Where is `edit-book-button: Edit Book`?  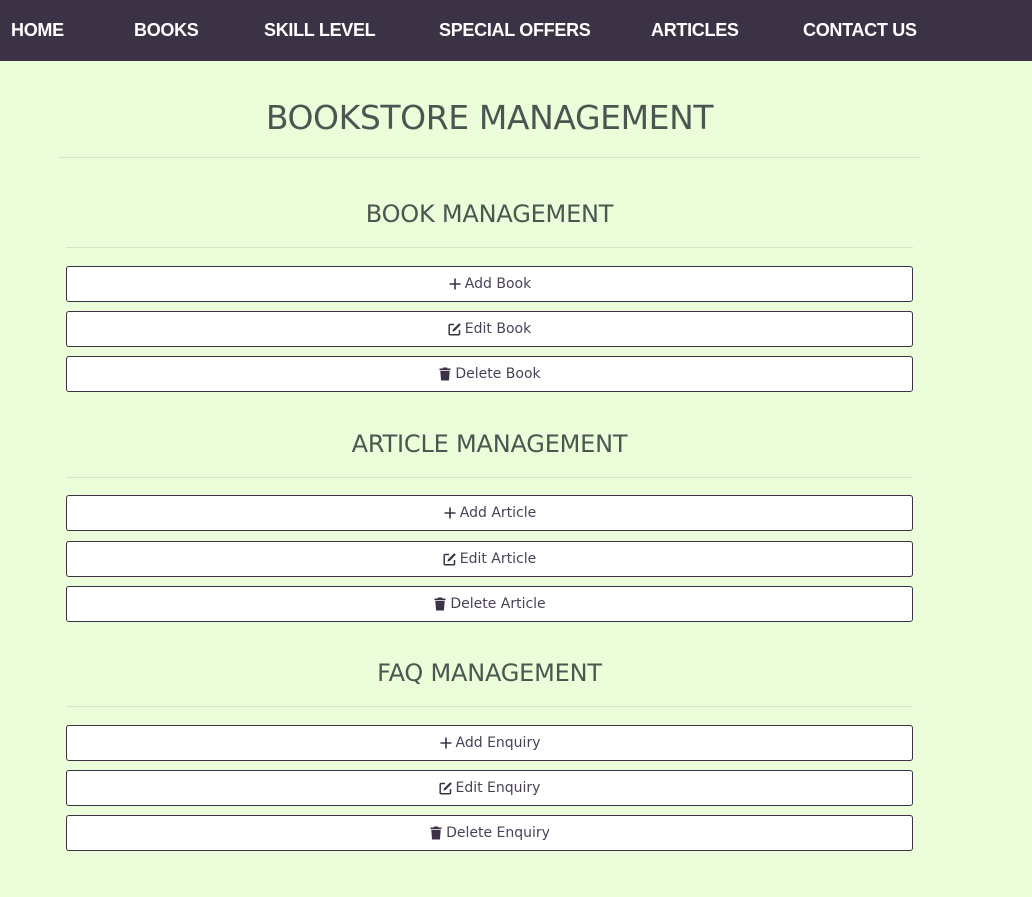 edit-book-button: Edit Book is located at coordinates (489, 329).